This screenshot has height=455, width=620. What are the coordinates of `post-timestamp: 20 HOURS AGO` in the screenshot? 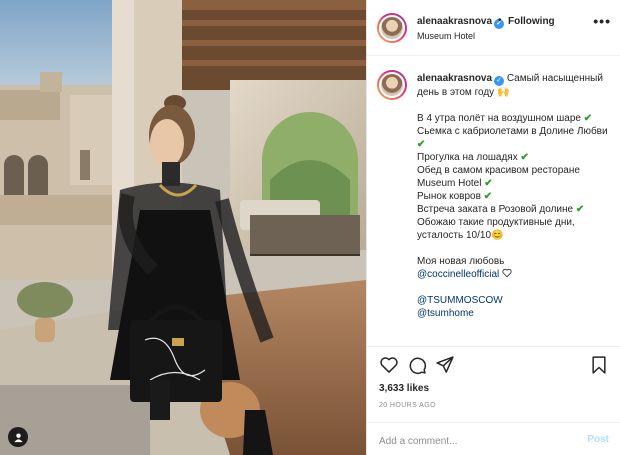 It's located at (407, 405).